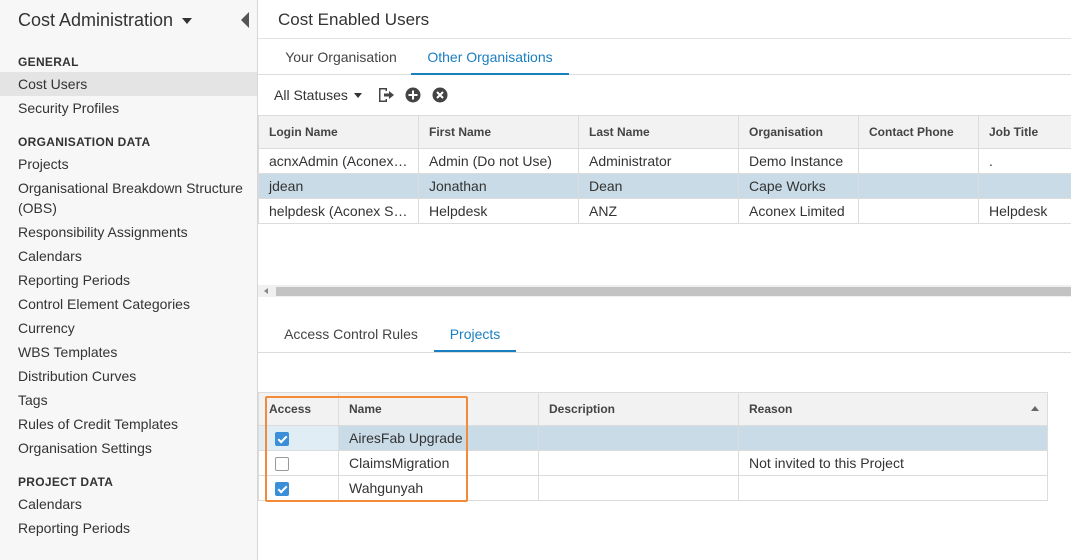 The width and height of the screenshot is (1071, 560). What do you see at coordinates (128, 164) in the screenshot?
I see `sidebar-item-projects: Projects` at bounding box center [128, 164].